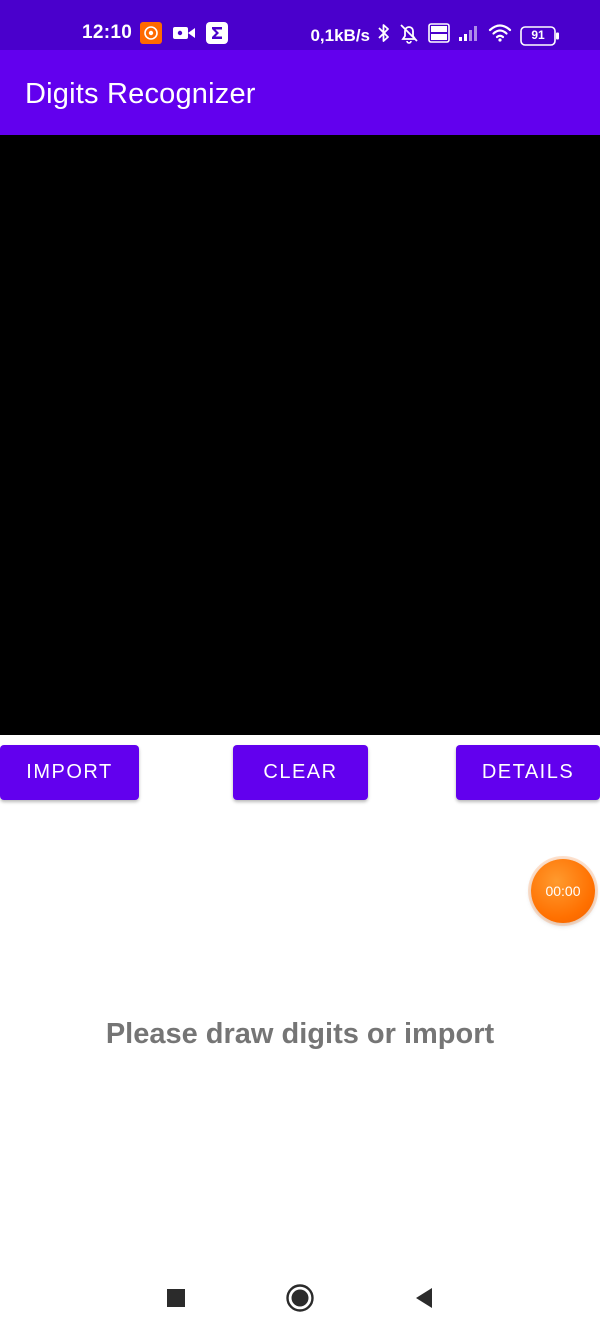  I want to click on status-left-icons, so click(184, 35).